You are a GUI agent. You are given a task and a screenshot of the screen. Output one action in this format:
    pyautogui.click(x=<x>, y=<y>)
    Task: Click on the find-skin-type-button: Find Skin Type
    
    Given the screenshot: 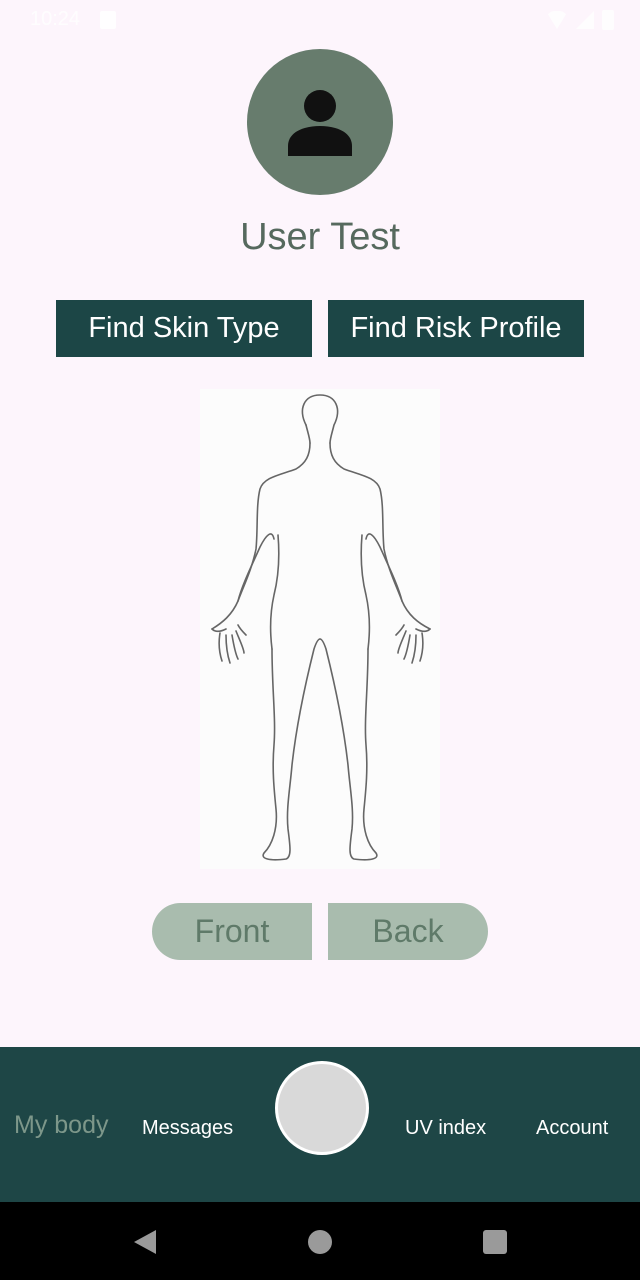 What is the action you would take?
    pyautogui.click(x=184, y=328)
    